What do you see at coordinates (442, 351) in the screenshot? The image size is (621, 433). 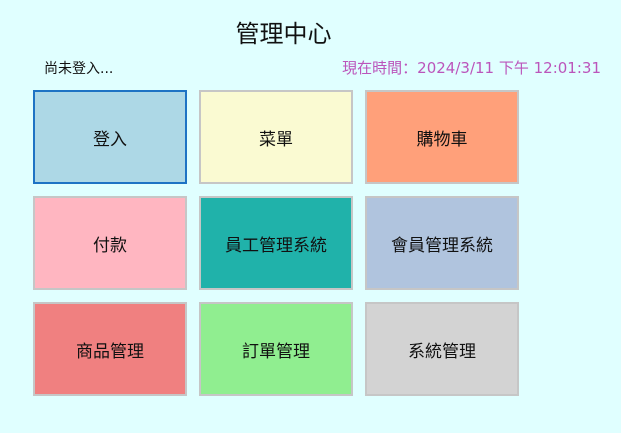 I see `system-management-button-label: 系統管理` at bounding box center [442, 351].